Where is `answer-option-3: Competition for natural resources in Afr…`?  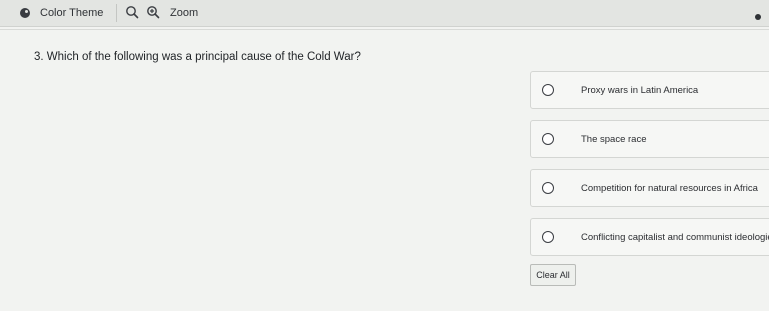
answer-option-3: Competition for natural resources in Afr… is located at coordinates (649, 188).